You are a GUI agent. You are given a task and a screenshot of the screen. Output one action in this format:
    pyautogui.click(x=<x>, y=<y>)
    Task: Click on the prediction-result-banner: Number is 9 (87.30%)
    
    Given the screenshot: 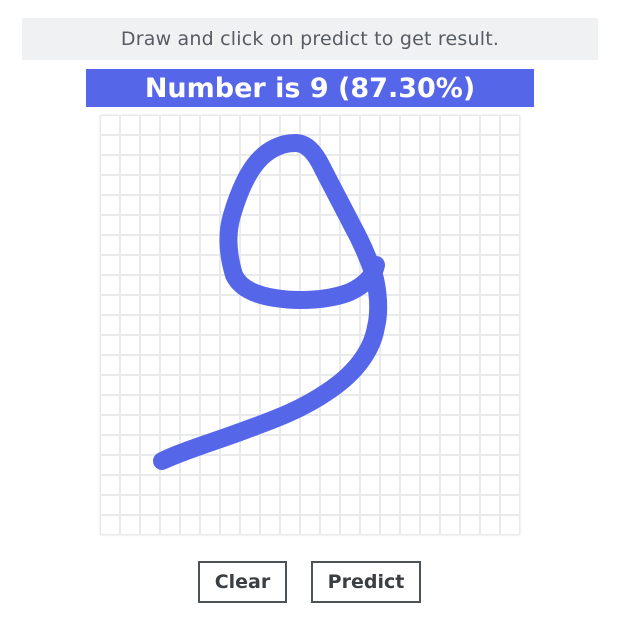 What is the action you would take?
    pyautogui.click(x=310, y=88)
    